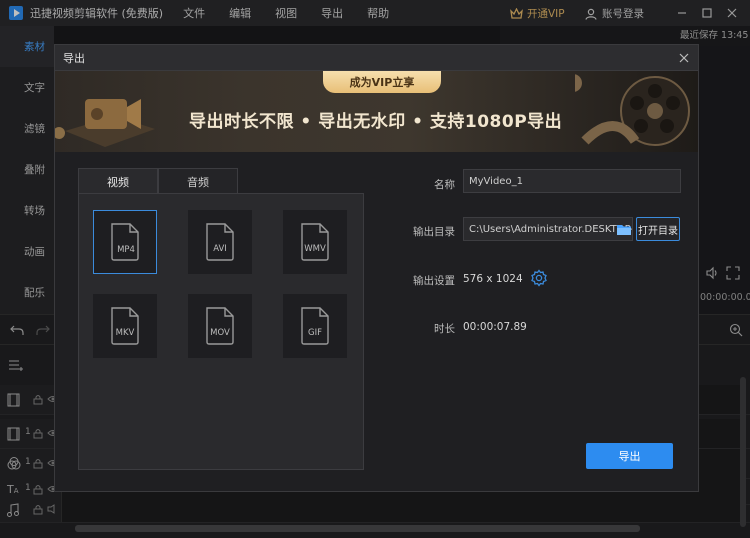  I want to click on vip-promo-banner: 成为VIP立享 导出时长不限 • 导出无水印 • 支持1080P导出, so click(376, 111).